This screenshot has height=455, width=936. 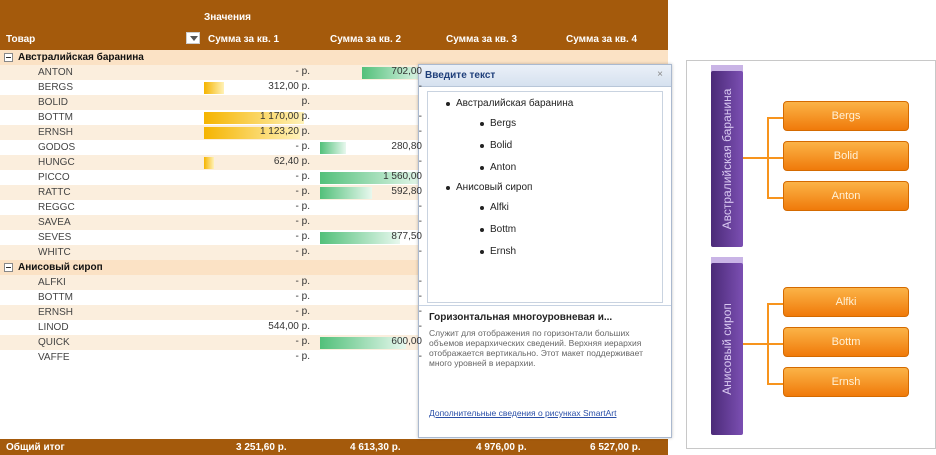 I want to click on smartart-group-shape: Австралийская баранина, so click(x=727, y=159).